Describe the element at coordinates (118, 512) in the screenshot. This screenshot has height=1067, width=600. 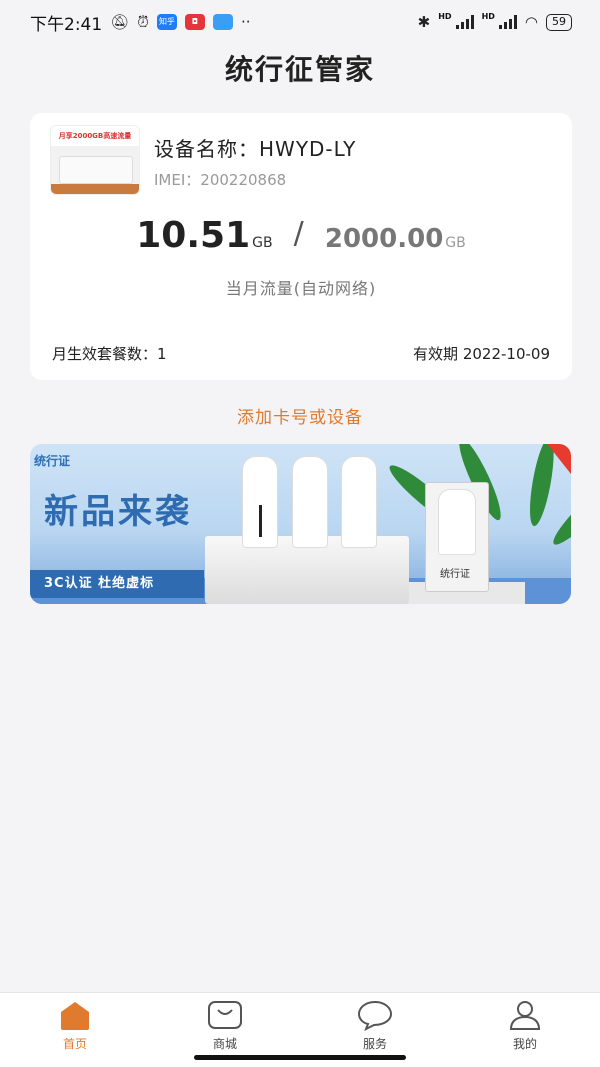
I see `banner-headline: 新品来袭` at that location.